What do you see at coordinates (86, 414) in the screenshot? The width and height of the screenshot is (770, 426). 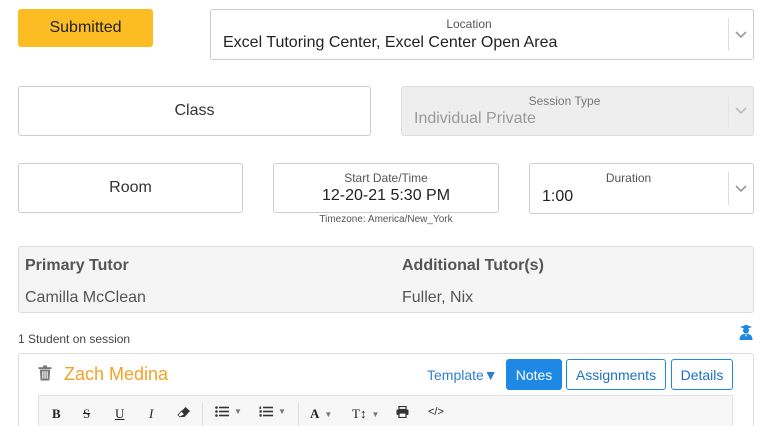 I see `strikethrough-button: S` at bounding box center [86, 414].